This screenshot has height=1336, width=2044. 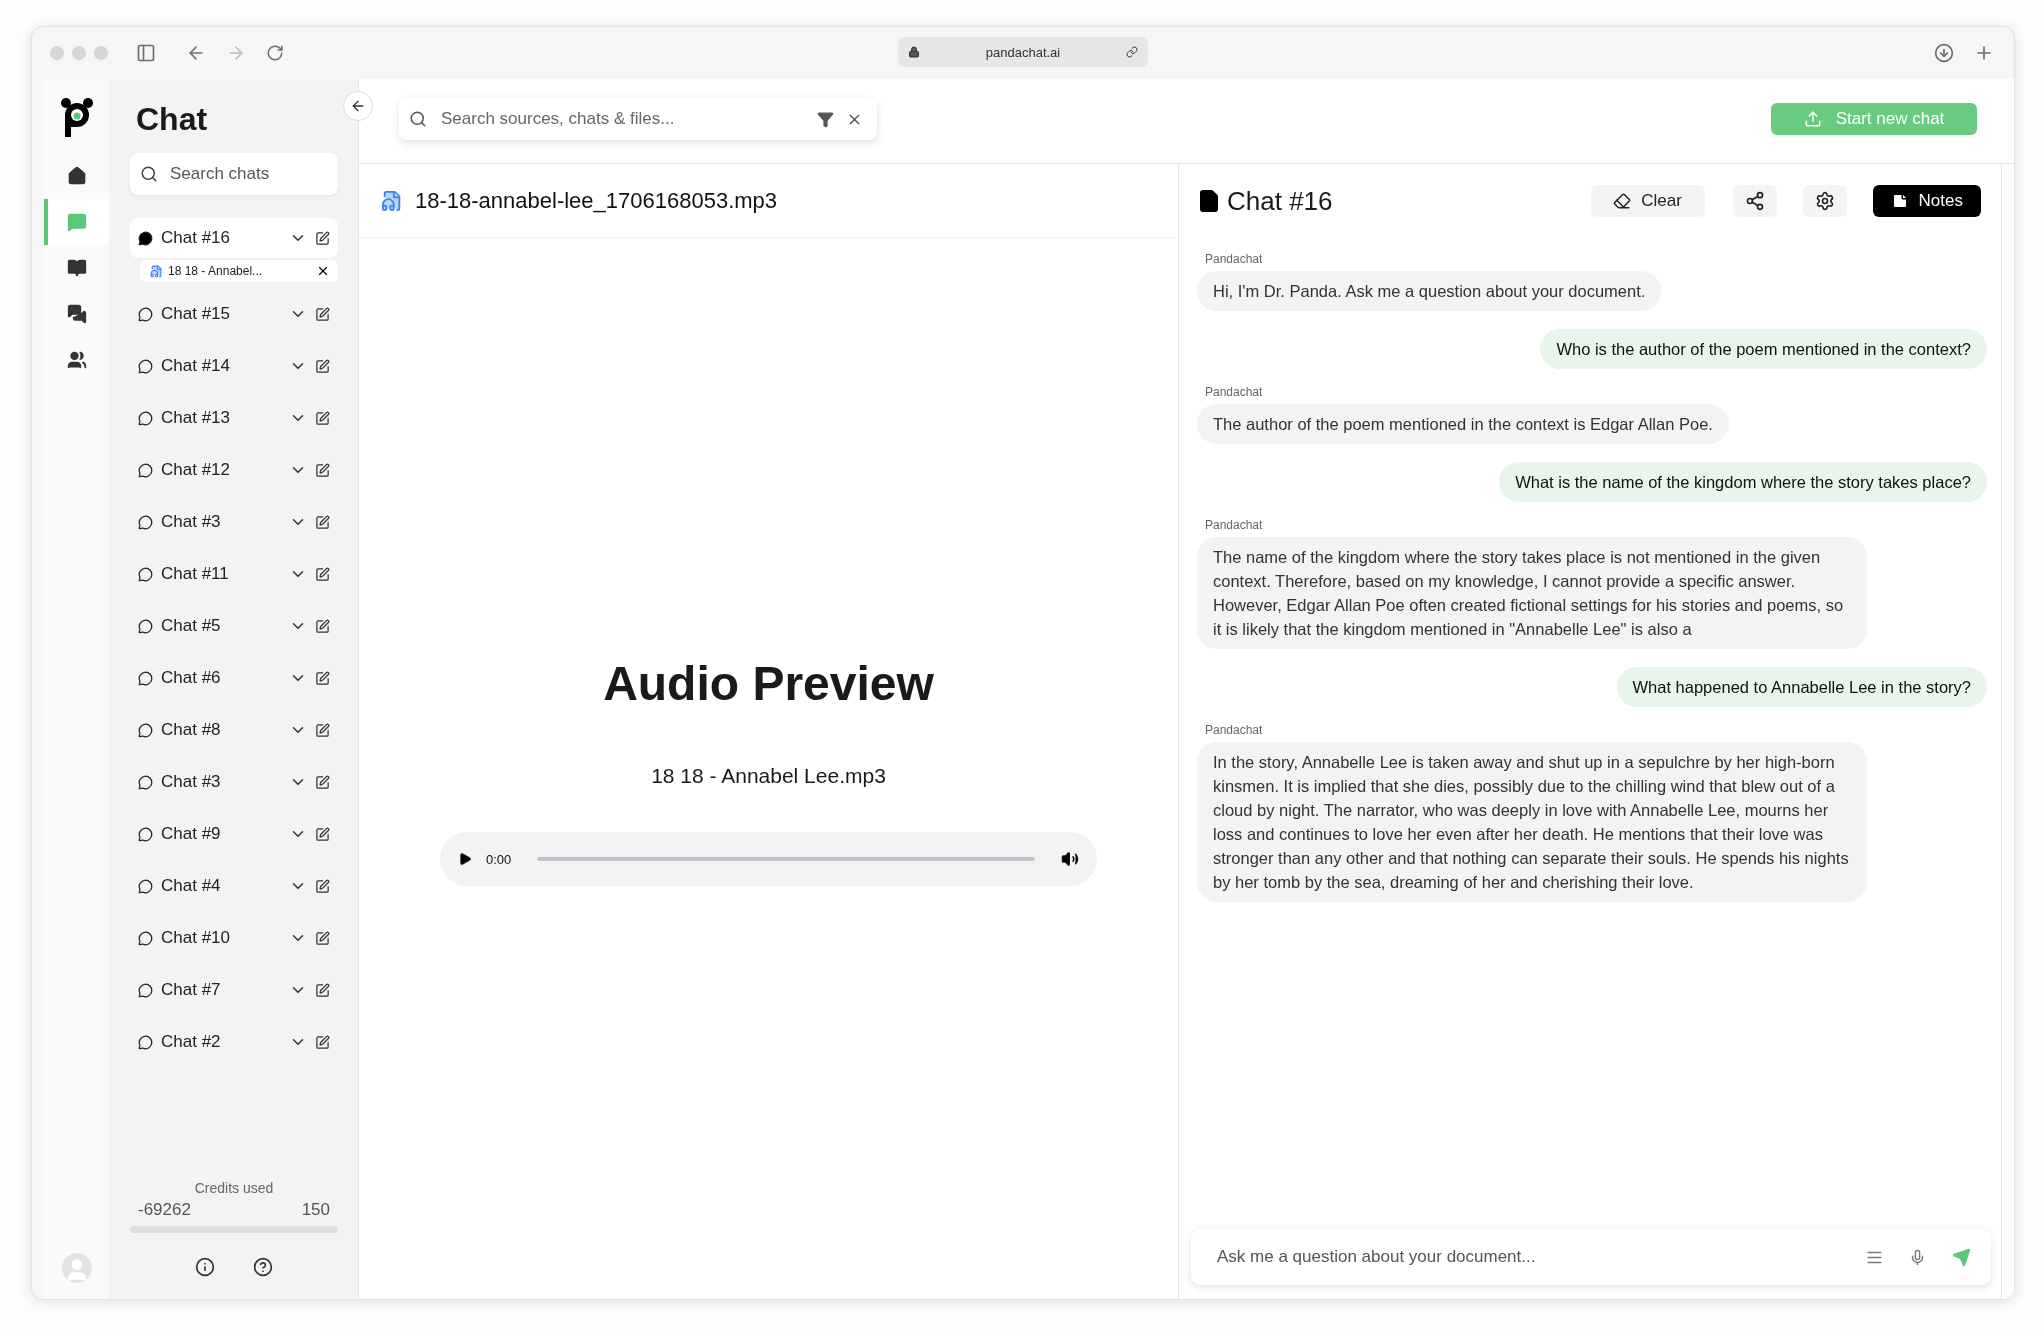 What do you see at coordinates (146, 53) in the screenshot?
I see `sidebar-toggle-icon` at bounding box center [146, 53].